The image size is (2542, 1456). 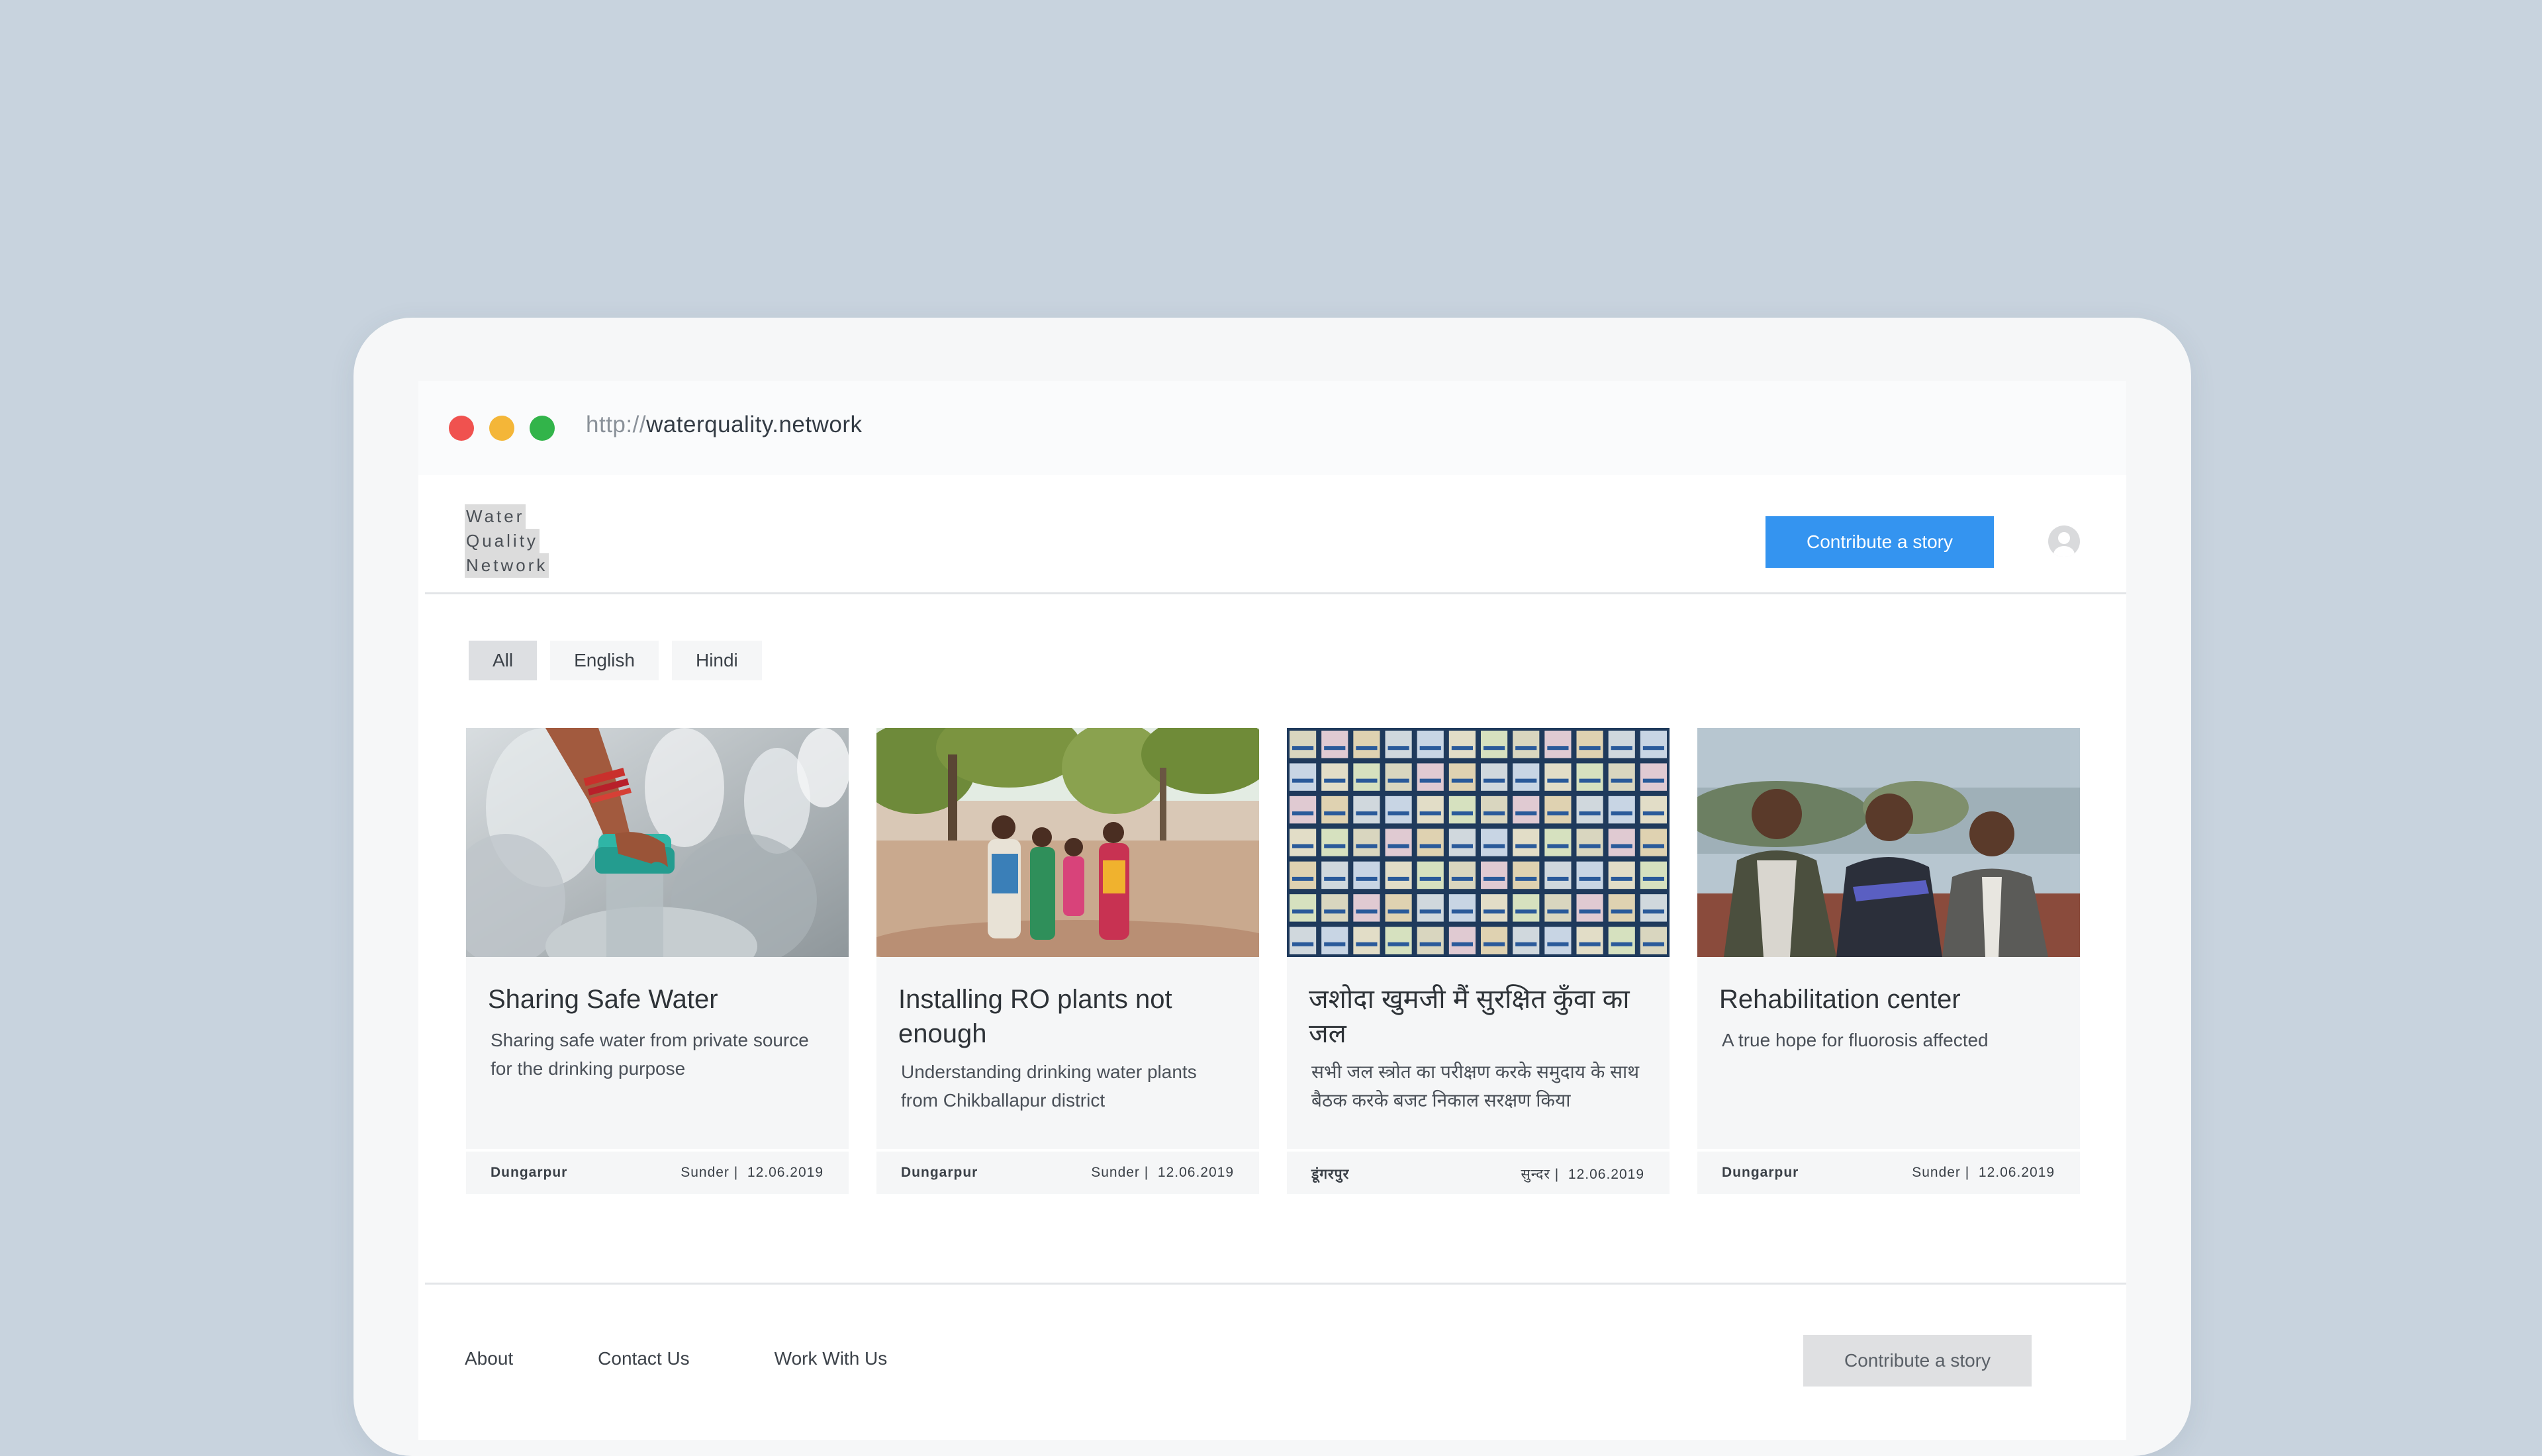 I want to click on address-bar: http://waterquality.network, so click(x=724, y=425).